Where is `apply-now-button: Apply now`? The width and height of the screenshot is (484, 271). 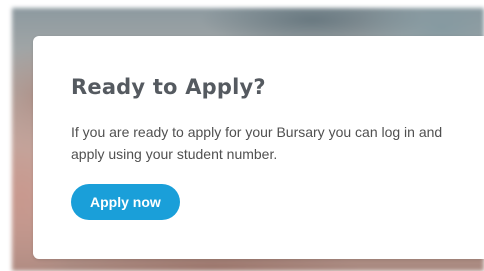 apply-now-button: Apply now is located at coordinates (125, 202).